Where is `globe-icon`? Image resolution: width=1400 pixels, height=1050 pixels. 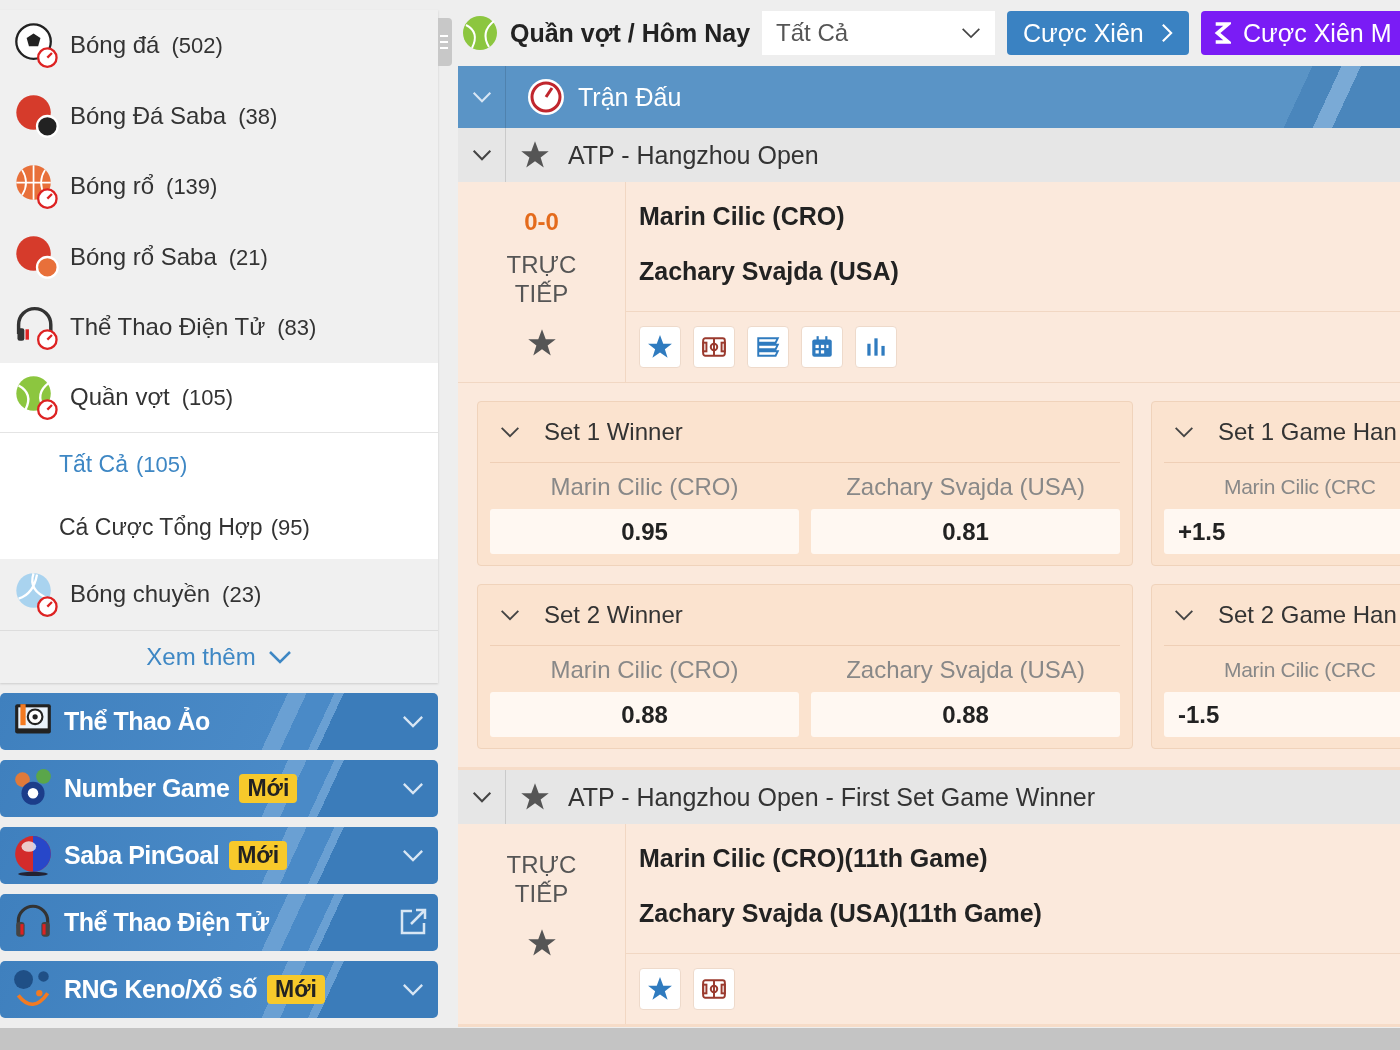
globe-icon is located at coordinates (33, 855).